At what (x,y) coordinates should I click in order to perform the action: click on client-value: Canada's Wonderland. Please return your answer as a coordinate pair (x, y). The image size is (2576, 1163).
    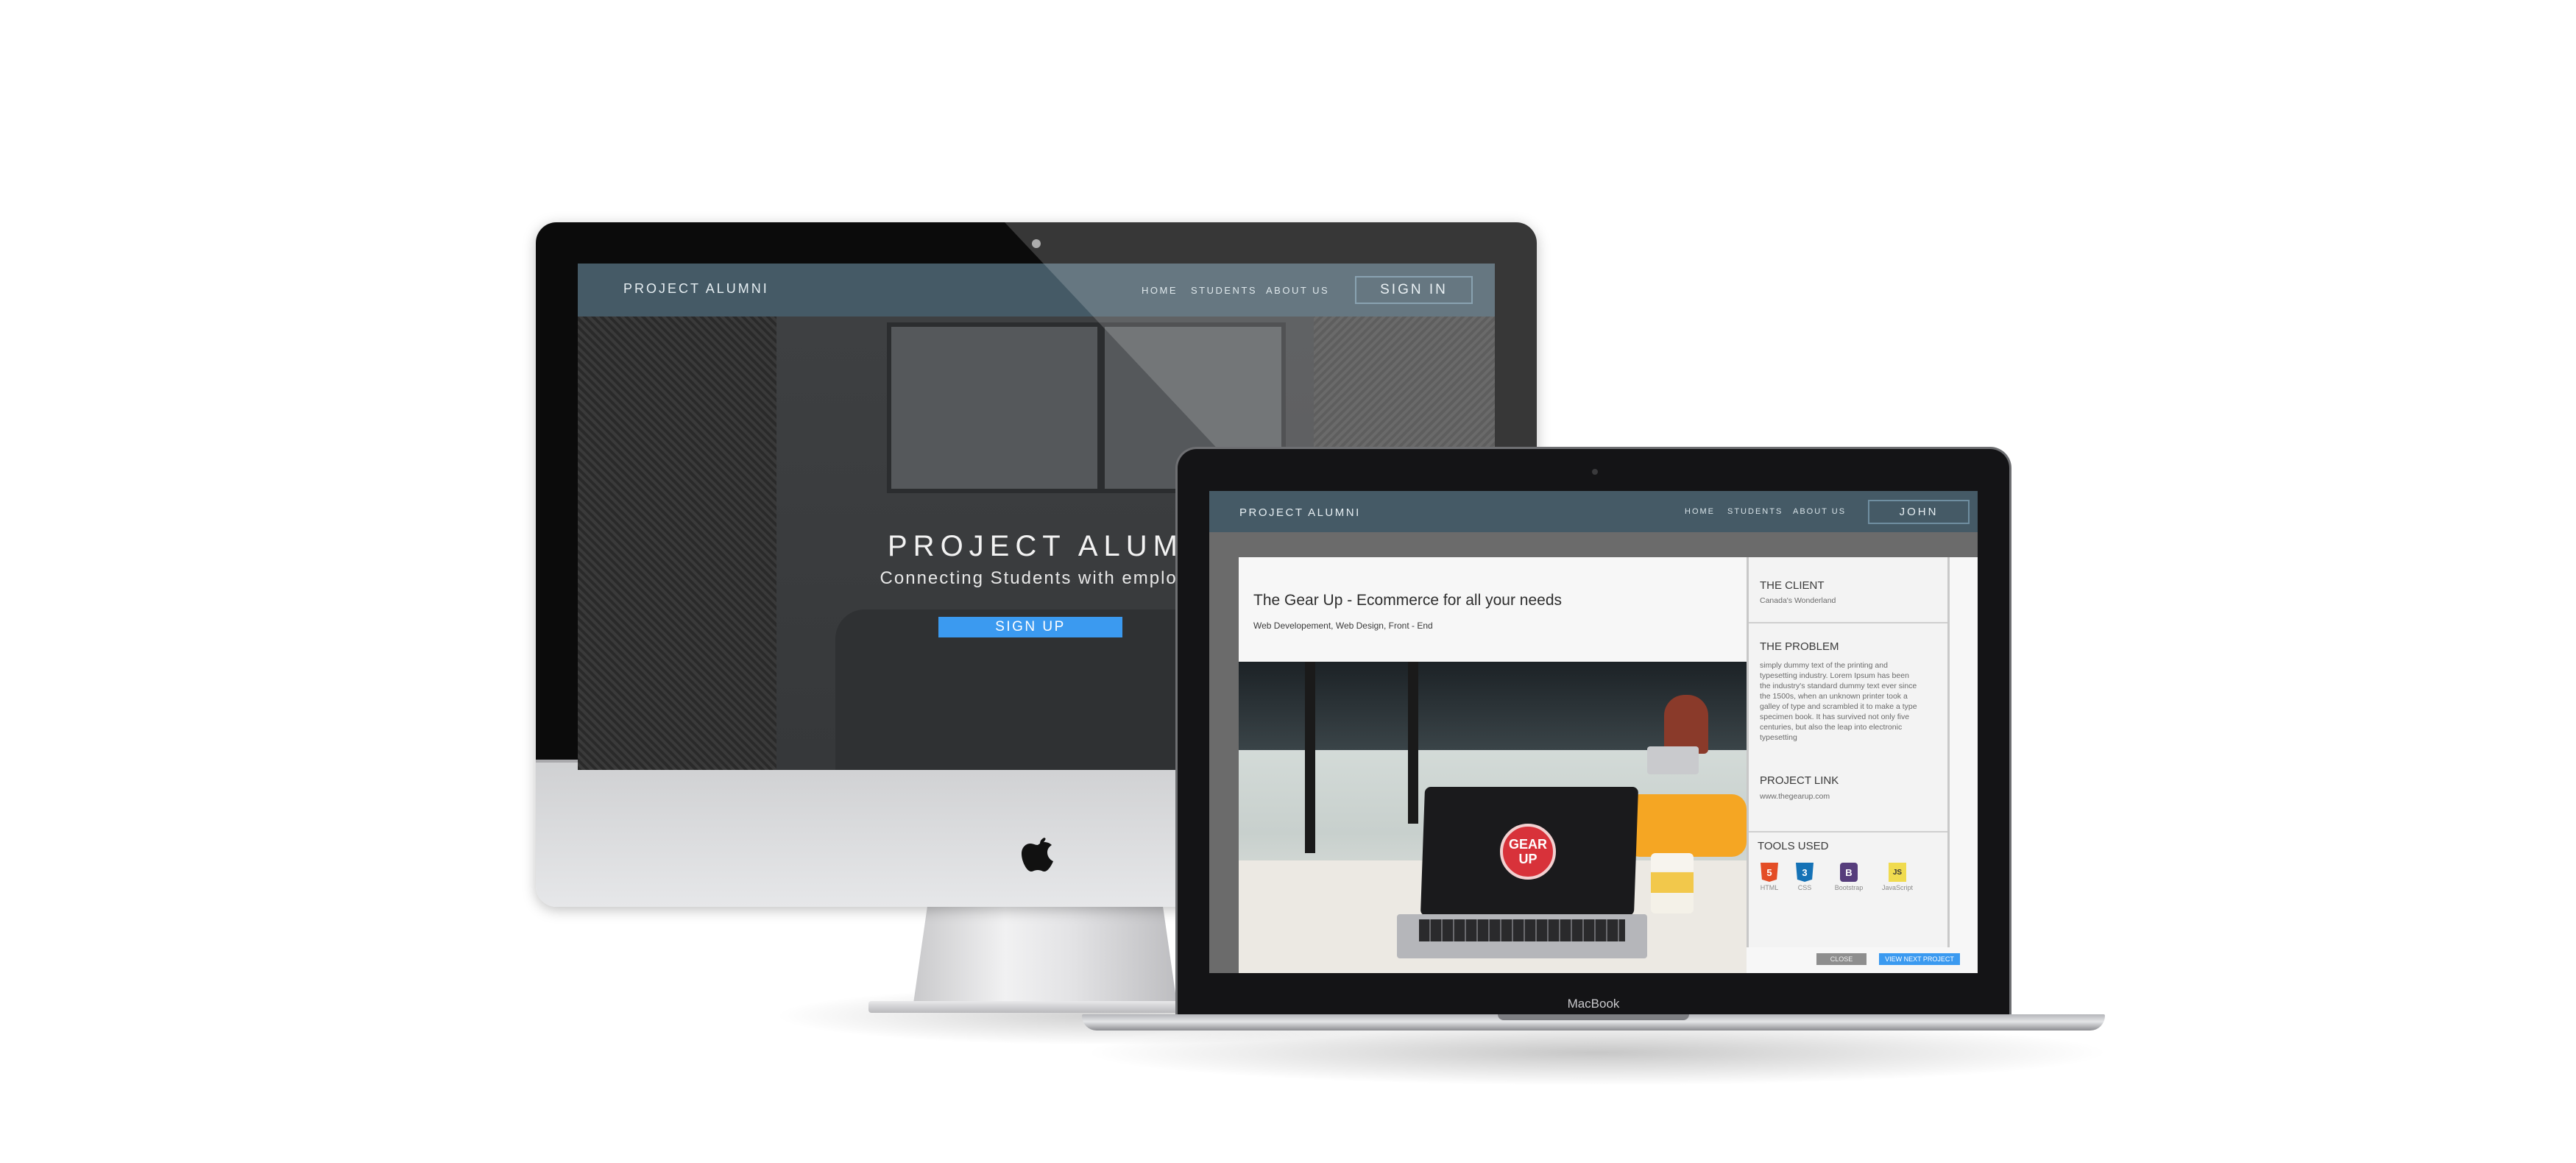
    Looking at the image, I should click on (1798, 600).